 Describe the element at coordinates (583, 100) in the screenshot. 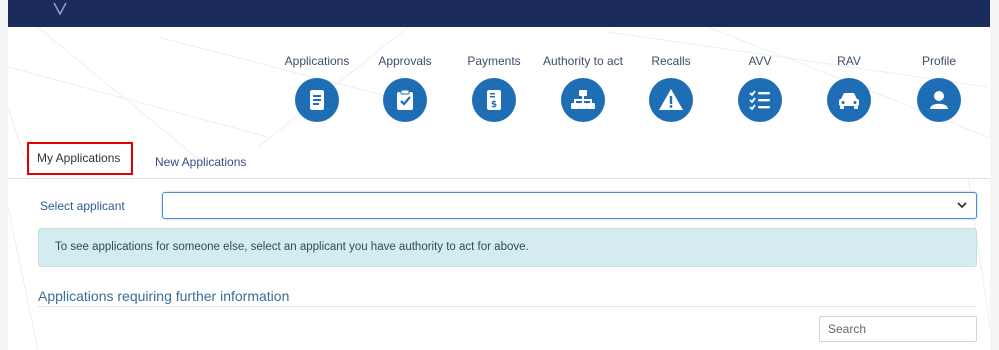

I see `org-chart-icon` at that location.